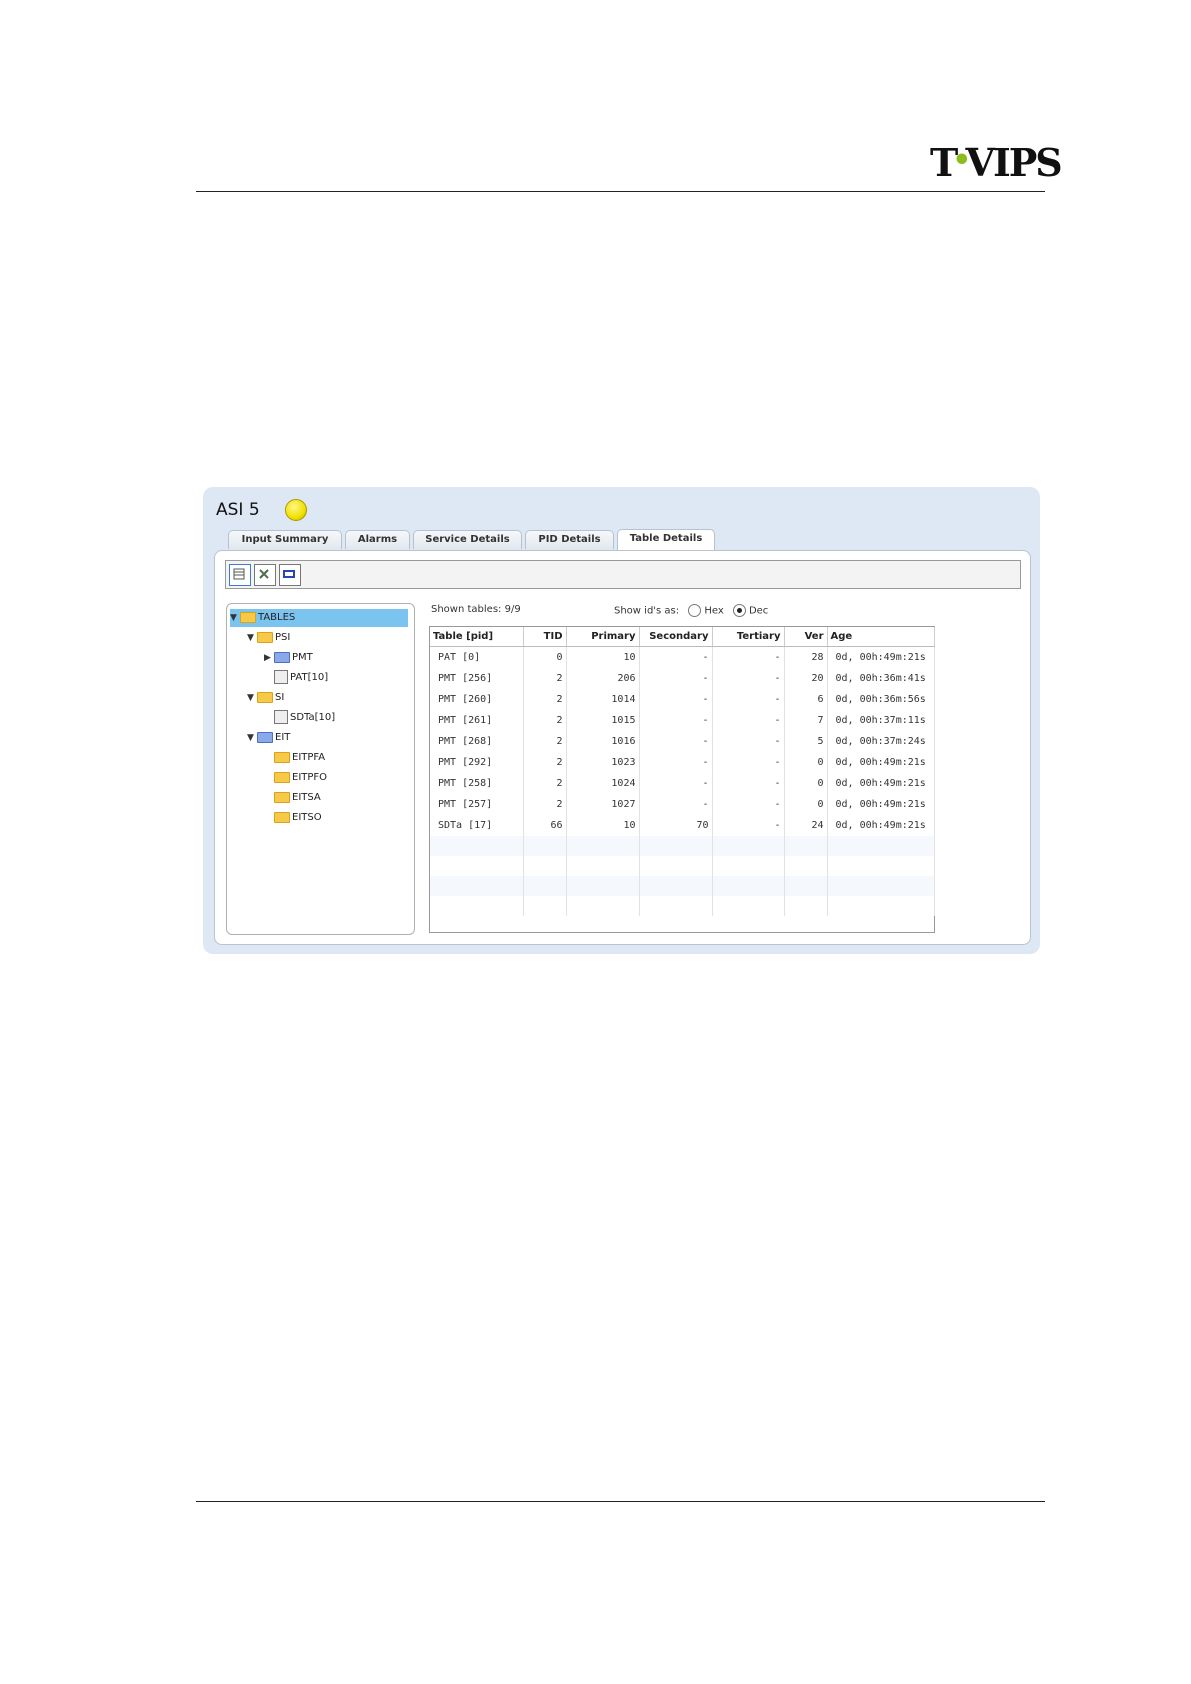 This screenshot has width=1191, height=1684. I want to click on tree-node-eitso: EITSO, so click(298, 818).